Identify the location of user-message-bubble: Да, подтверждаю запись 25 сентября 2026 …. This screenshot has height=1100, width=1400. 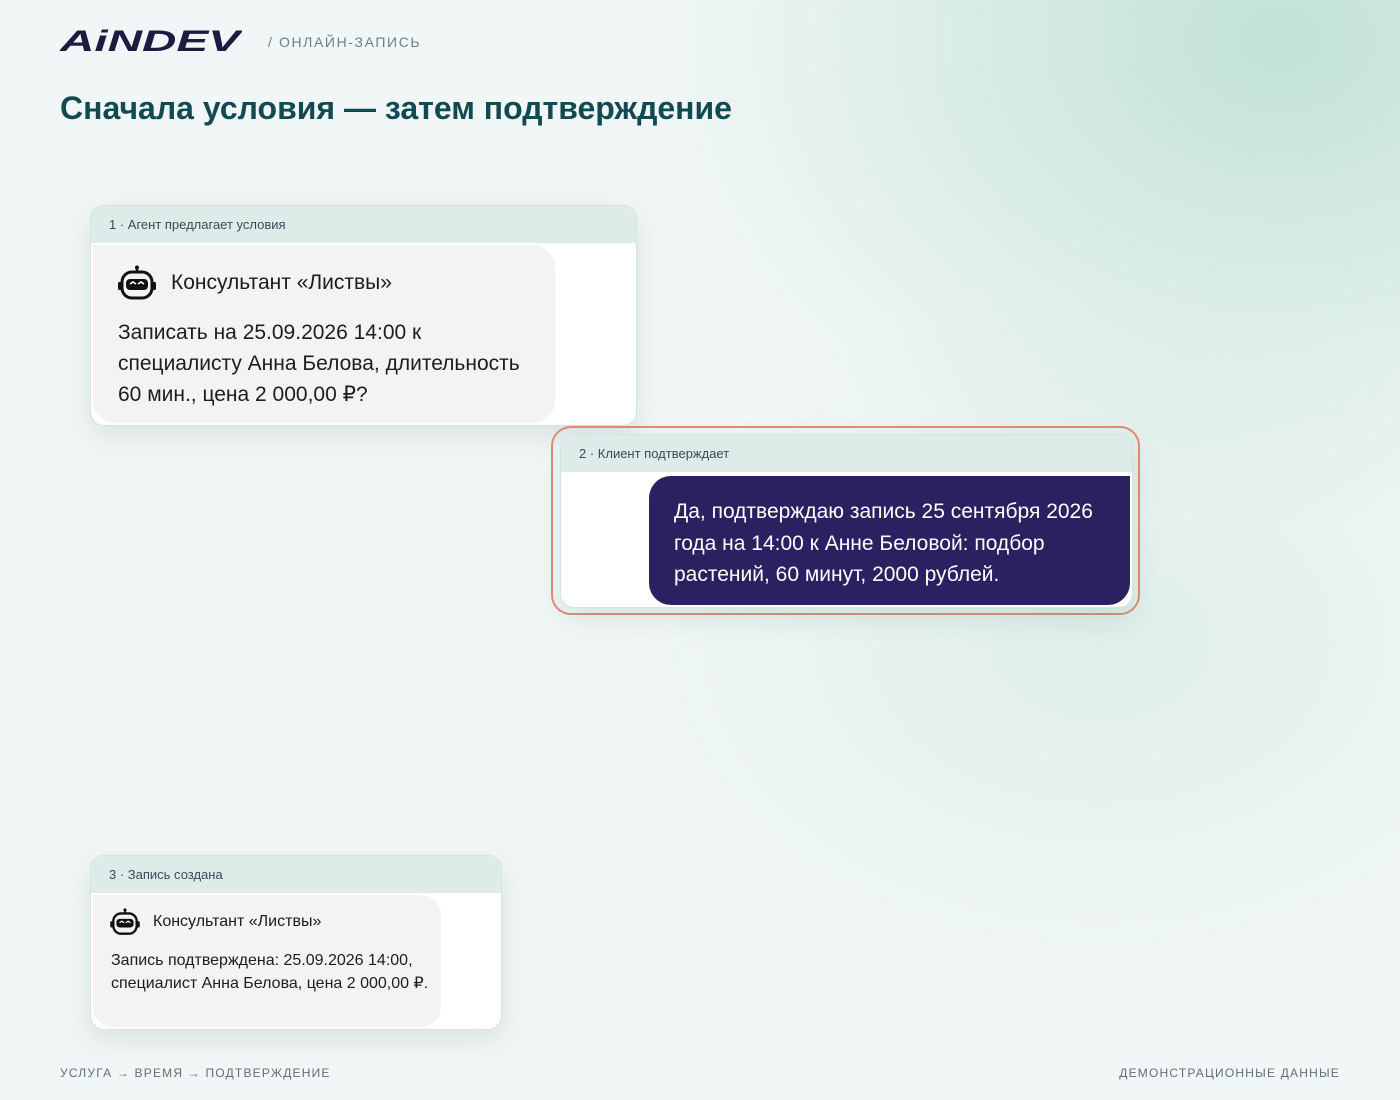
(889, 540).